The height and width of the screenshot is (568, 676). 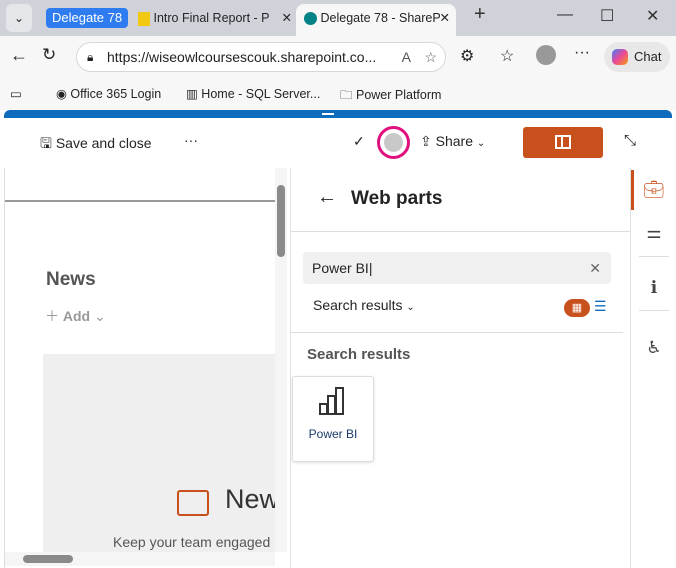 I want to click on section-title: Search results, so click(x=359, y=354).